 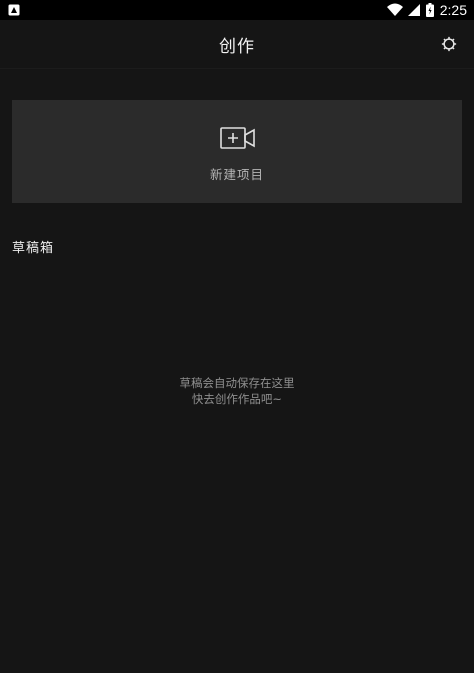 I want to click on gear-icon, so click(x=449, y=44).